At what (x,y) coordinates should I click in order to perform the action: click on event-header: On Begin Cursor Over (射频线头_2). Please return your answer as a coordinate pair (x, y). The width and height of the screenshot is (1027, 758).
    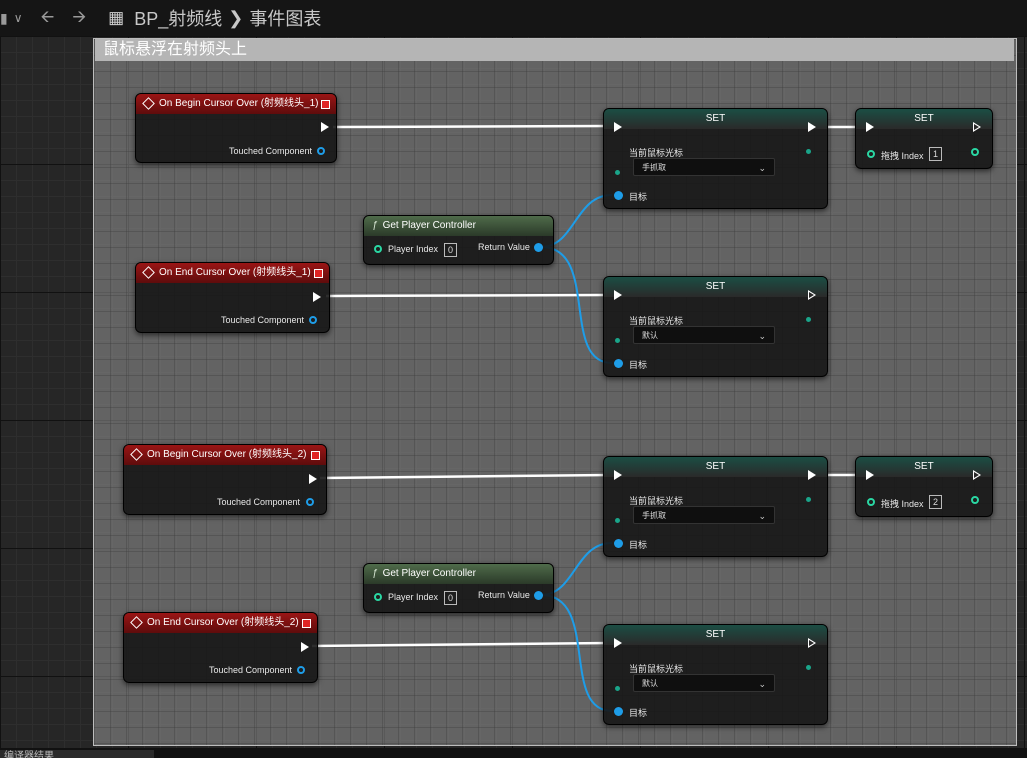
    Looking at the image, I should click on (225, 455).